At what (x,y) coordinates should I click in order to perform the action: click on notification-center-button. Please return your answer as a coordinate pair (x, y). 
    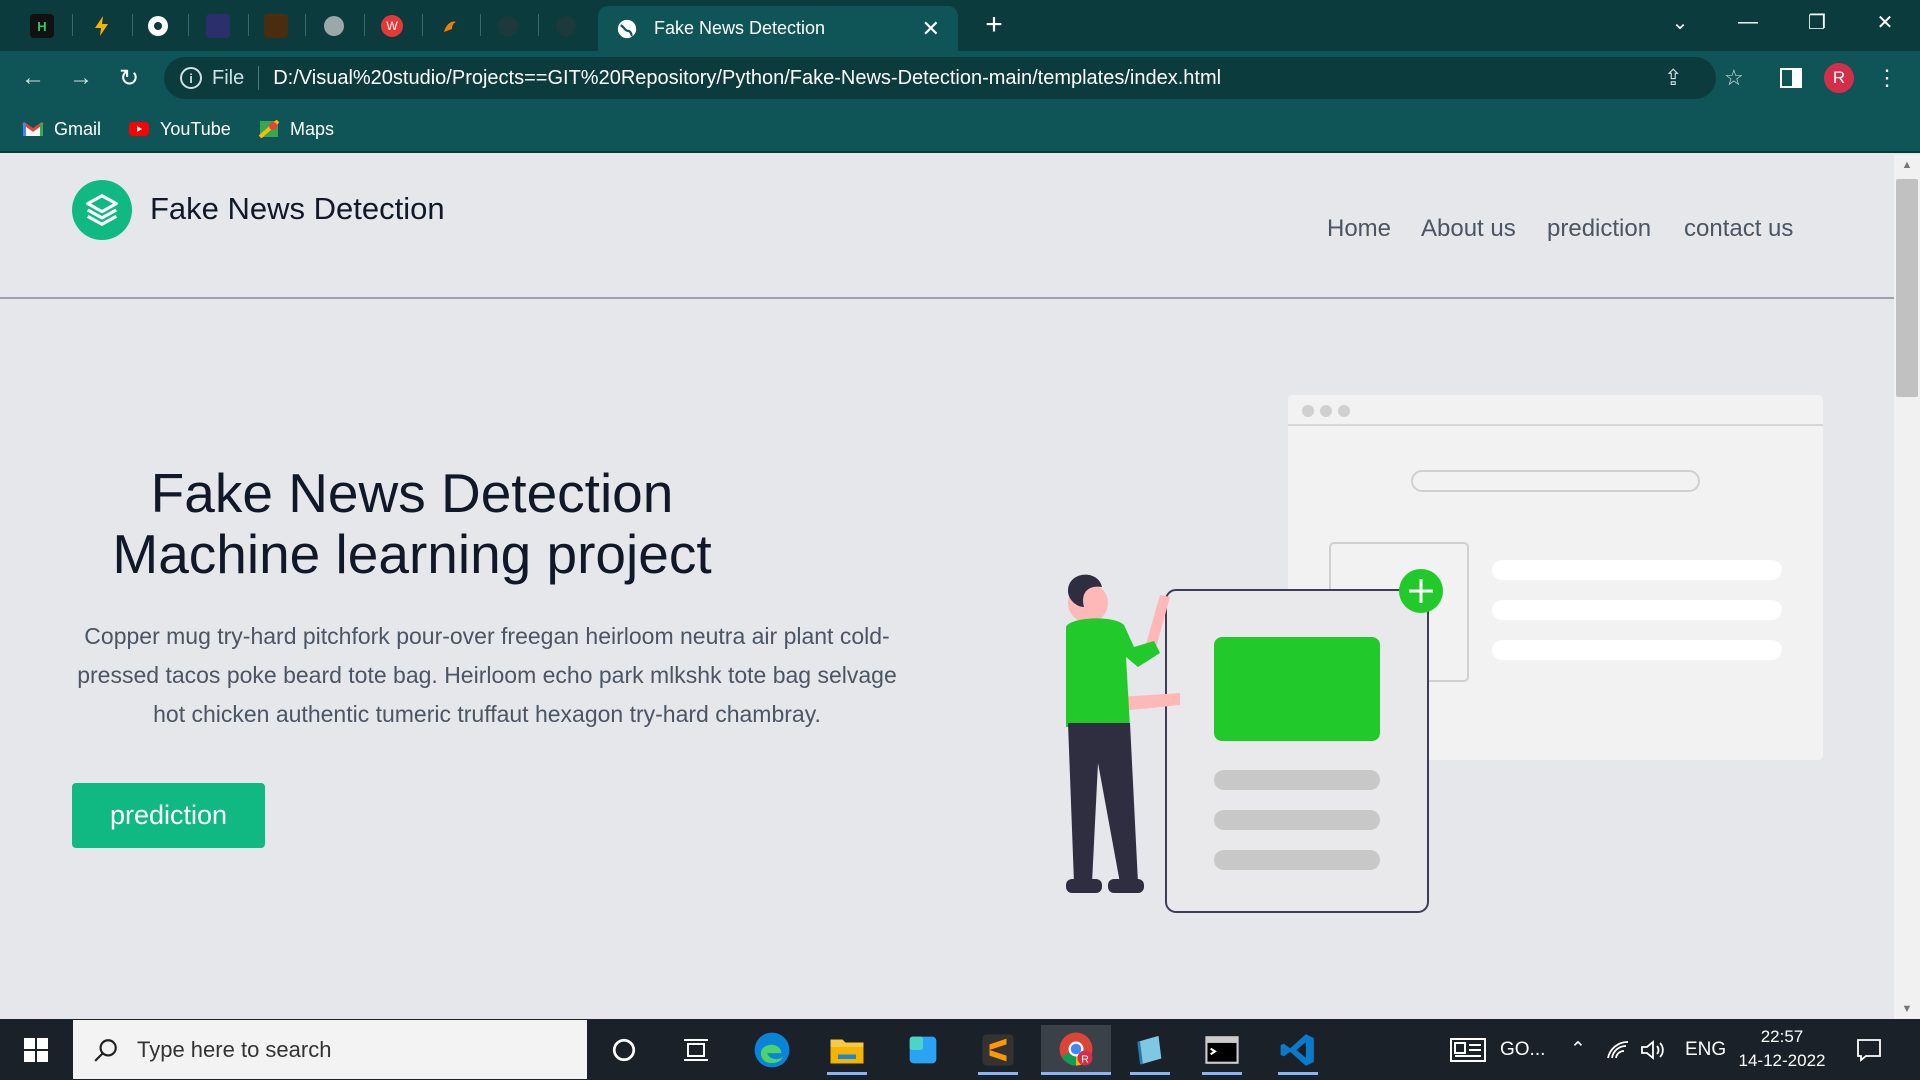
    Looking at the image, I should click on (1869, 1049).